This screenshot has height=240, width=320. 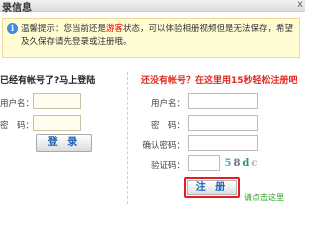 I want to click on info-icon: i, so click(x=12, y=28).